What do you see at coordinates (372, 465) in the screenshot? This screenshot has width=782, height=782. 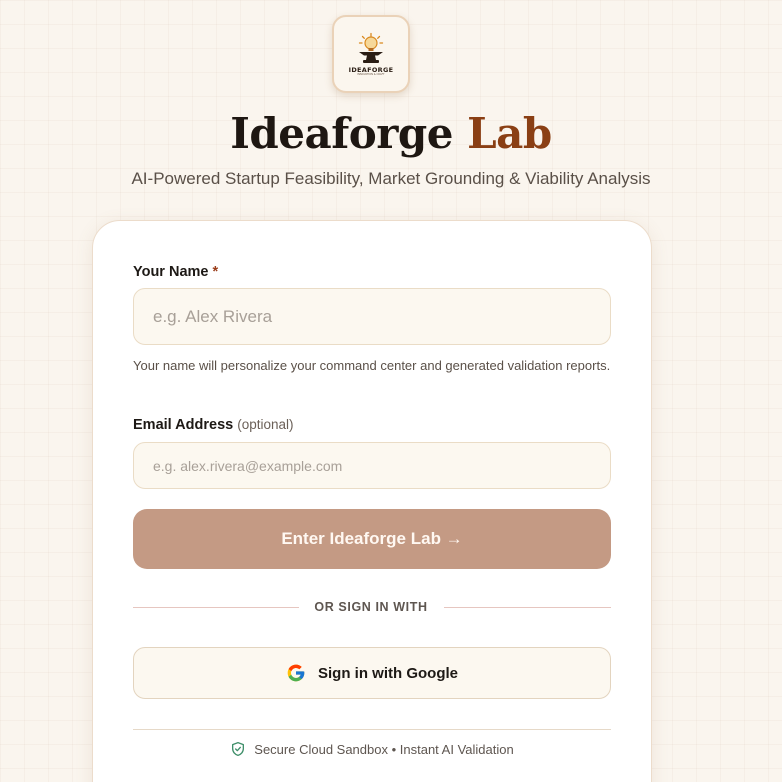 I see `email-input` at bounding box center [372, 465].